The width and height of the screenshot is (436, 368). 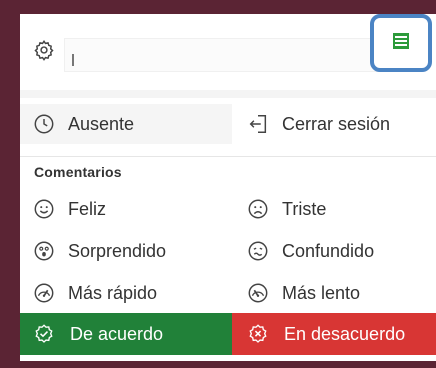 I want to click on logout-button: Cerrar sesión, so click(x=339, y=124).